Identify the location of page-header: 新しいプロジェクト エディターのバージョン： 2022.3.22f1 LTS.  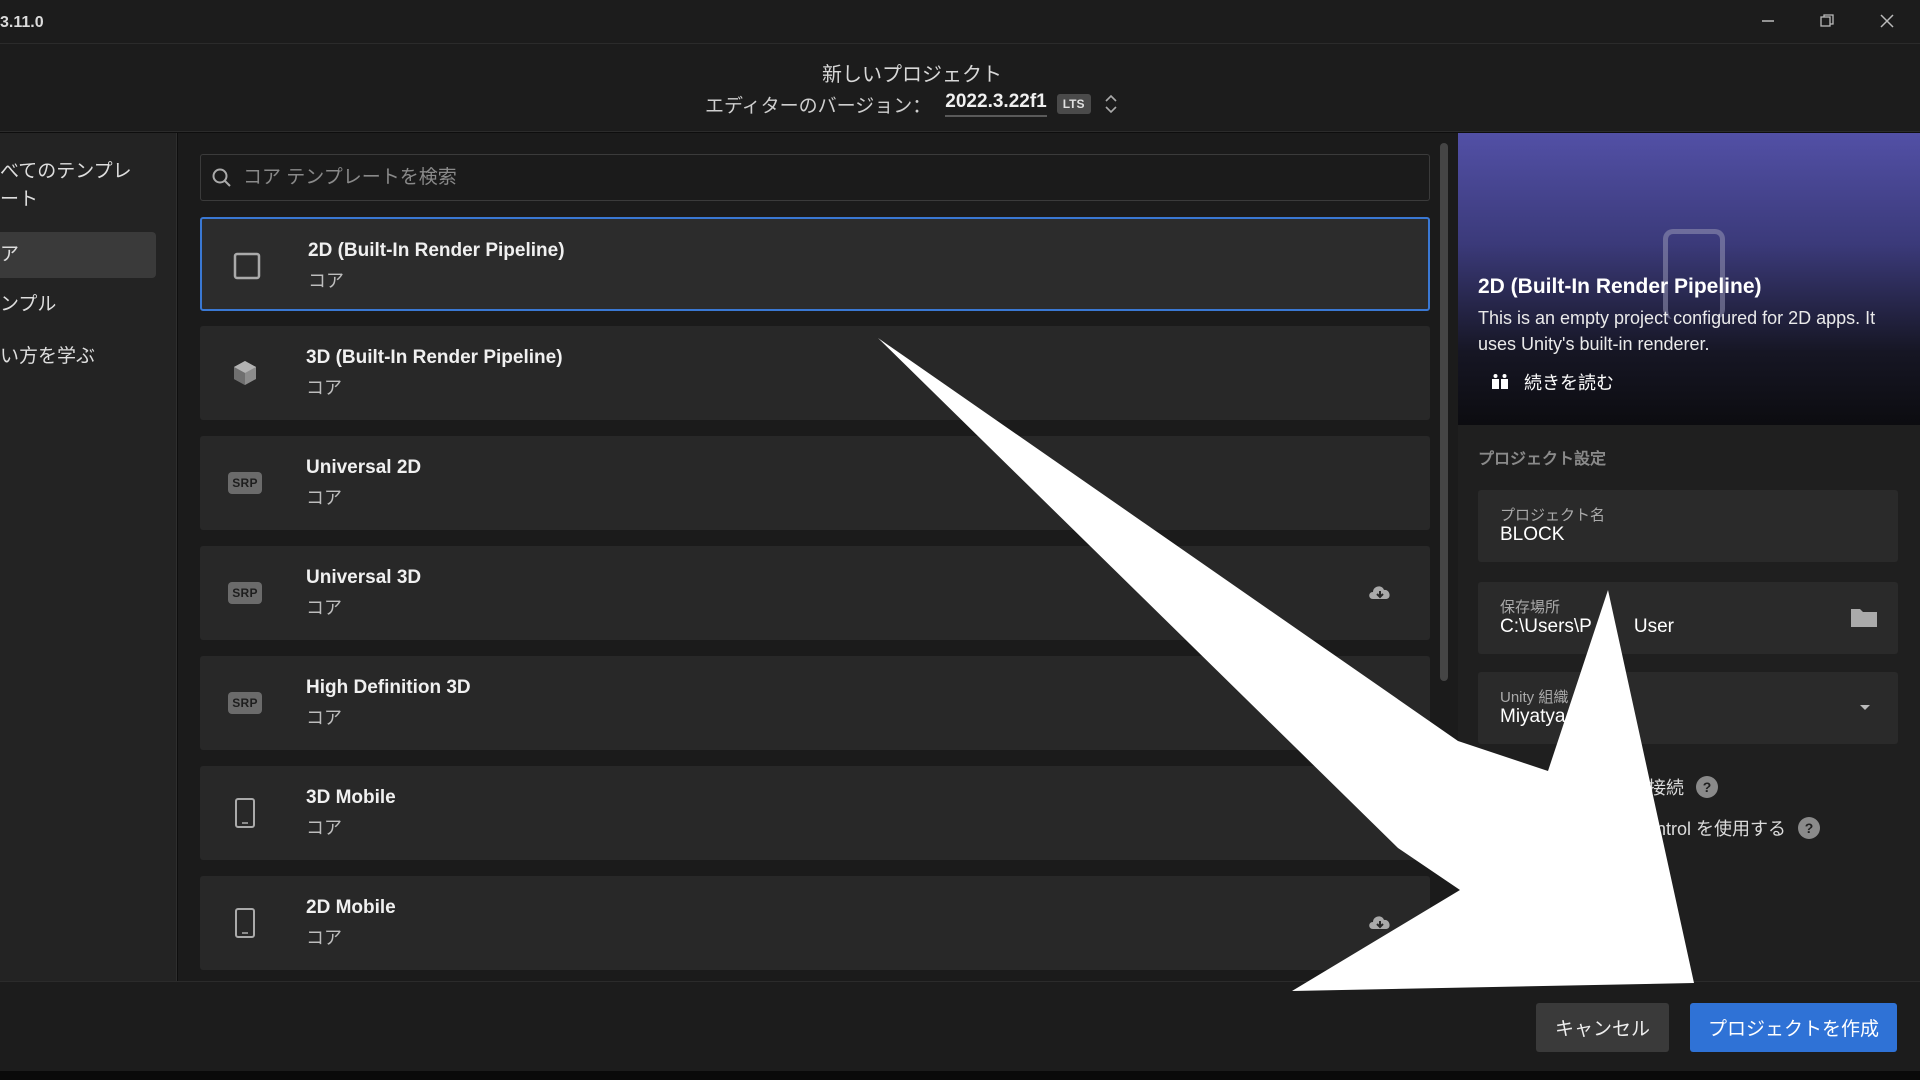
(960, 88).